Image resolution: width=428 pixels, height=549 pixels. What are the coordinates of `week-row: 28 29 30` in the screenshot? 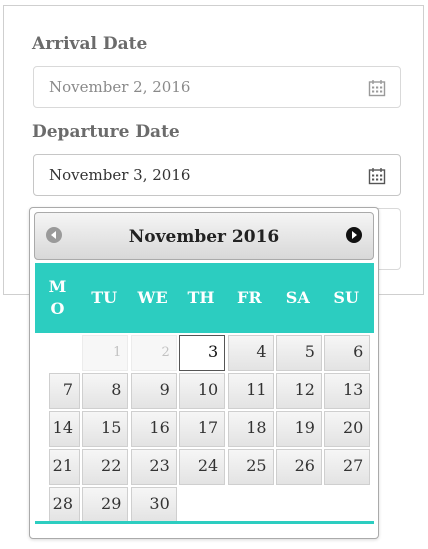 It's located at (204, 504).